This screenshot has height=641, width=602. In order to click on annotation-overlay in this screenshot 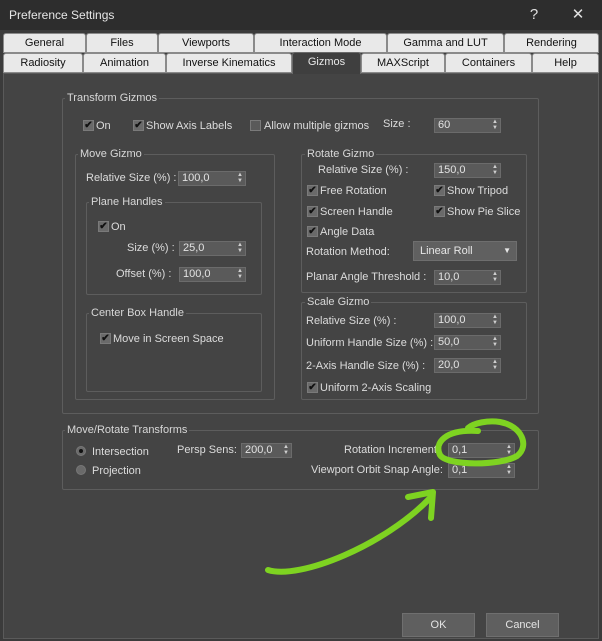, I will do `click(396, 496)`.